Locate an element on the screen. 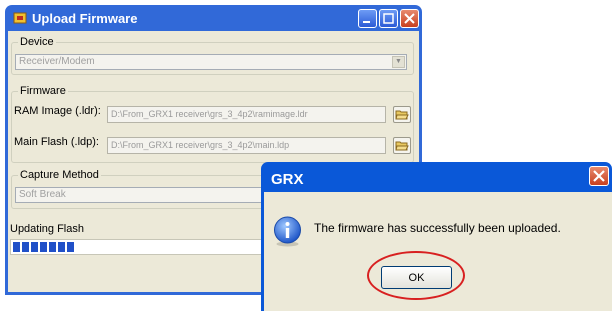 Image resolution: width=612 pixels, height=311 pixels. capture-method-selected-value: Soft Break is located at coordinates (42, 194).